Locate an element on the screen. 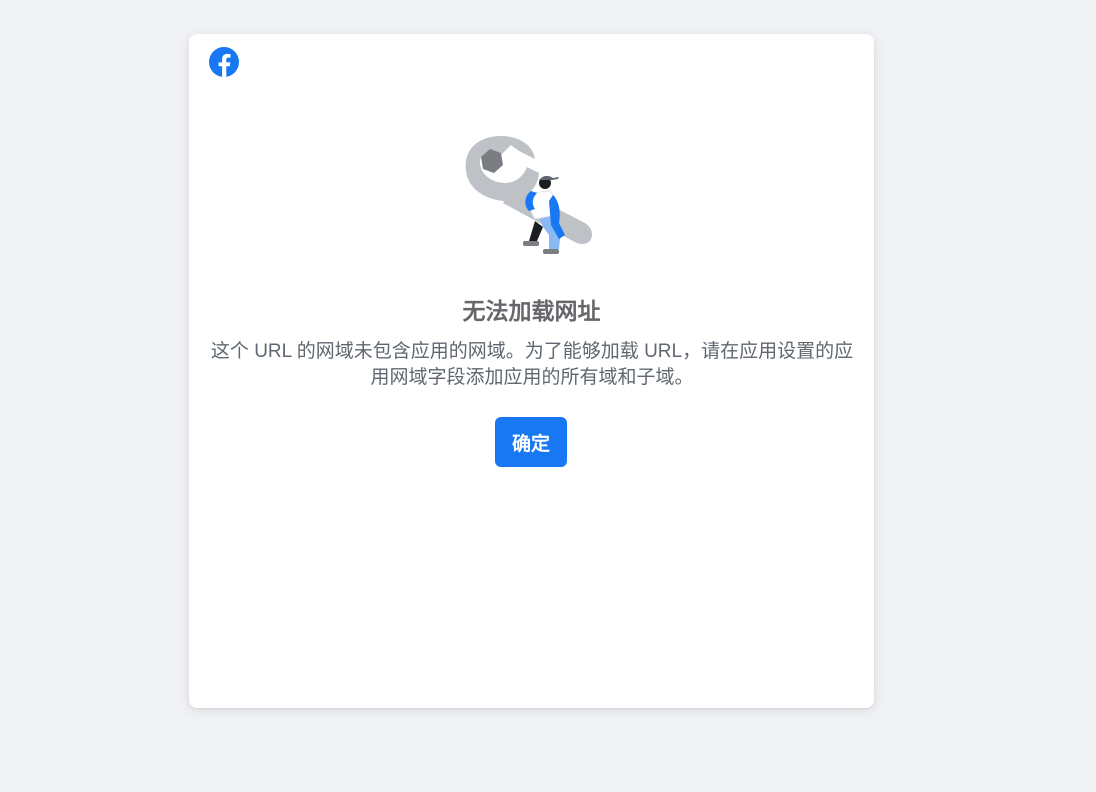  dialog-title: 无法加载网址 is located at coordinates (531, 311).